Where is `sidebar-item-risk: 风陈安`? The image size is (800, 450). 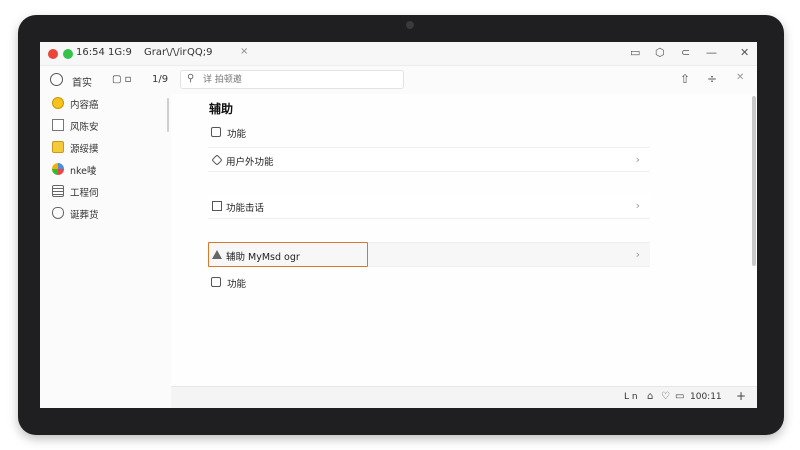 sidebar-item-risk: 风陈安 is located at coordinates (107, 126).